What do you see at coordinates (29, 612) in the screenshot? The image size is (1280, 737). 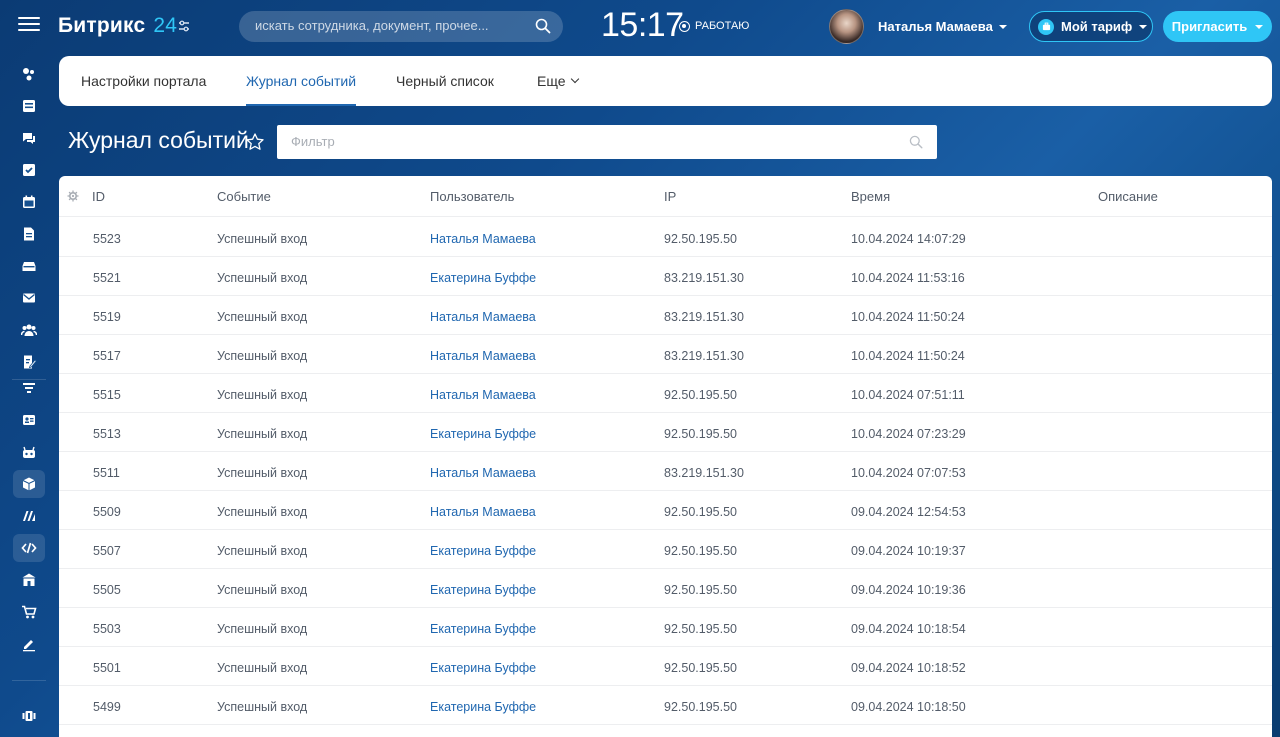 I see `shop-icon` at bounding box center [29, 612].